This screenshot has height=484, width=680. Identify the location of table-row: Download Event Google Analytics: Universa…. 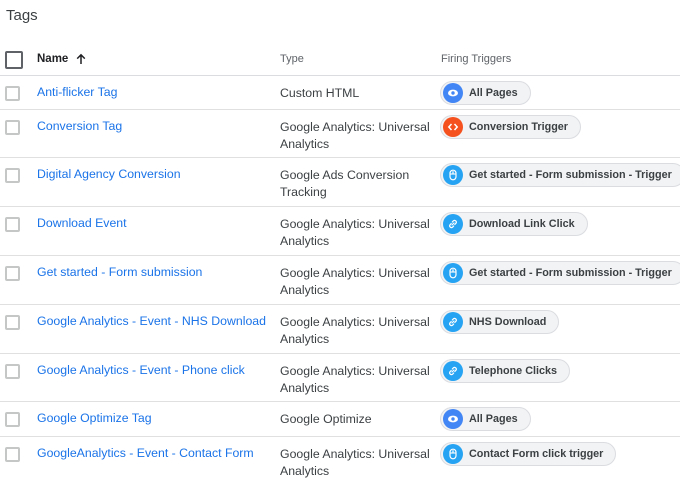
(340, 231).